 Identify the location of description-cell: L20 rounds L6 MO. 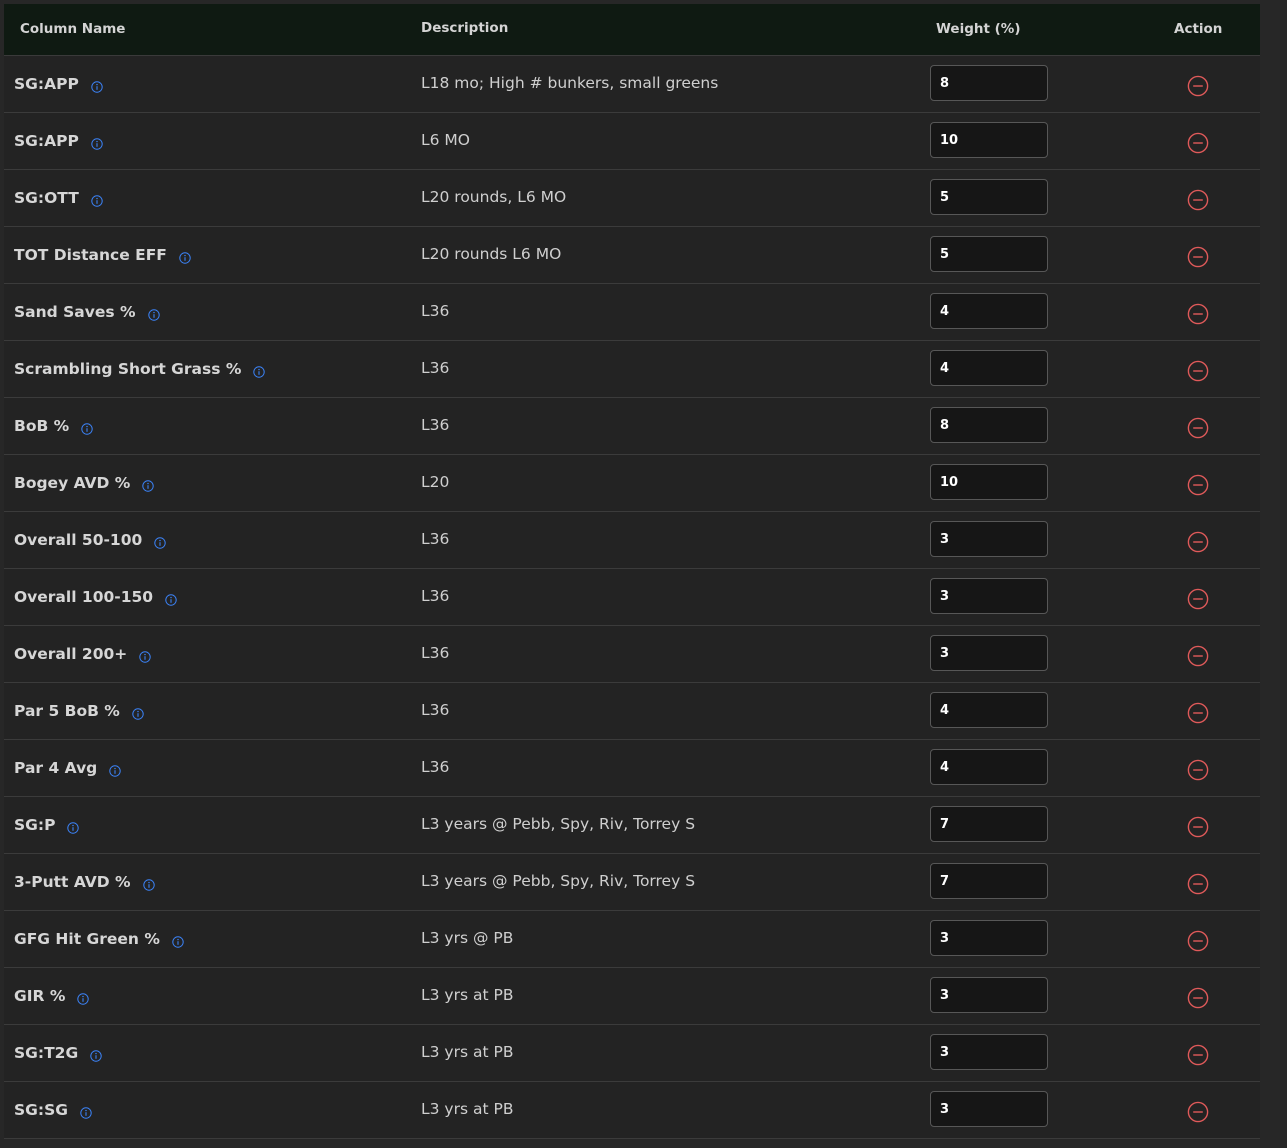
(491, 254).